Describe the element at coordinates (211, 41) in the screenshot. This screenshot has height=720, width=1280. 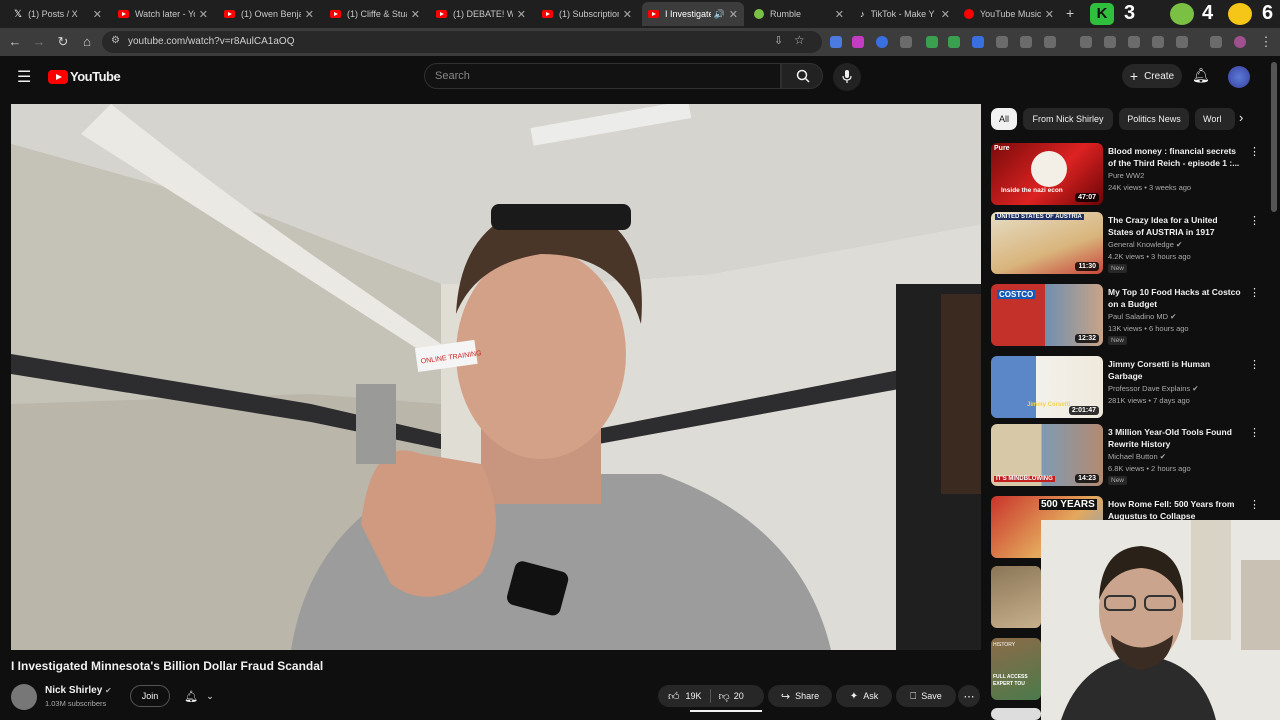
I see `url-text: youtube.com/watch?v=r8AulCA1aOQ` at that location.